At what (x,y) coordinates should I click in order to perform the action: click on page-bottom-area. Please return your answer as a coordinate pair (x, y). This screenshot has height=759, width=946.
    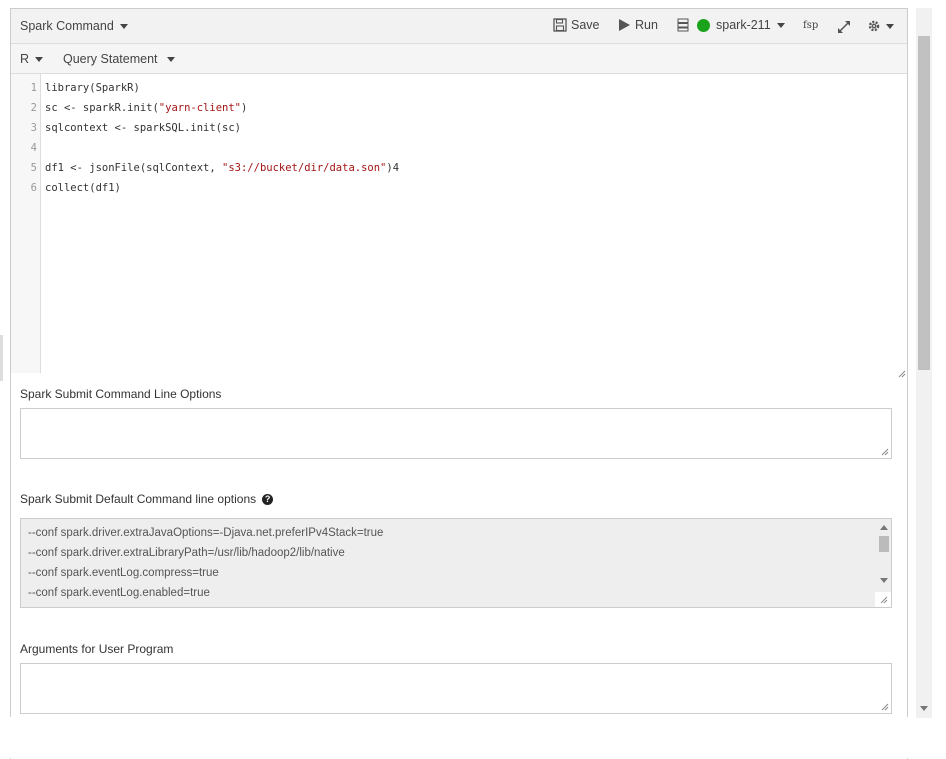
    Looking at the image, I should click on (473, 737).